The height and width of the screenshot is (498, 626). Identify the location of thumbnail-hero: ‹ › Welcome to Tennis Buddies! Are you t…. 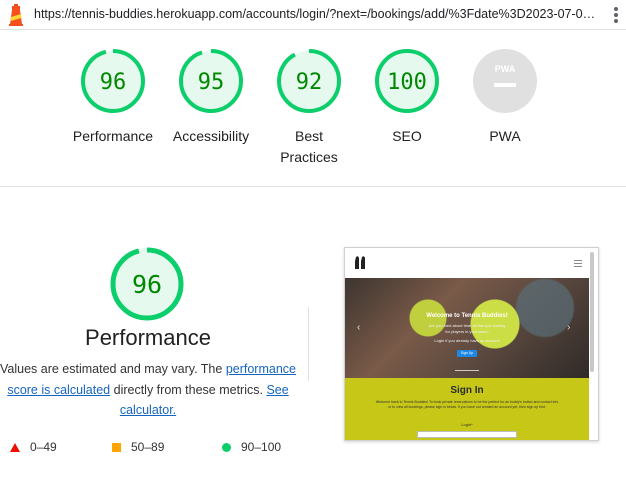
(467, 328).